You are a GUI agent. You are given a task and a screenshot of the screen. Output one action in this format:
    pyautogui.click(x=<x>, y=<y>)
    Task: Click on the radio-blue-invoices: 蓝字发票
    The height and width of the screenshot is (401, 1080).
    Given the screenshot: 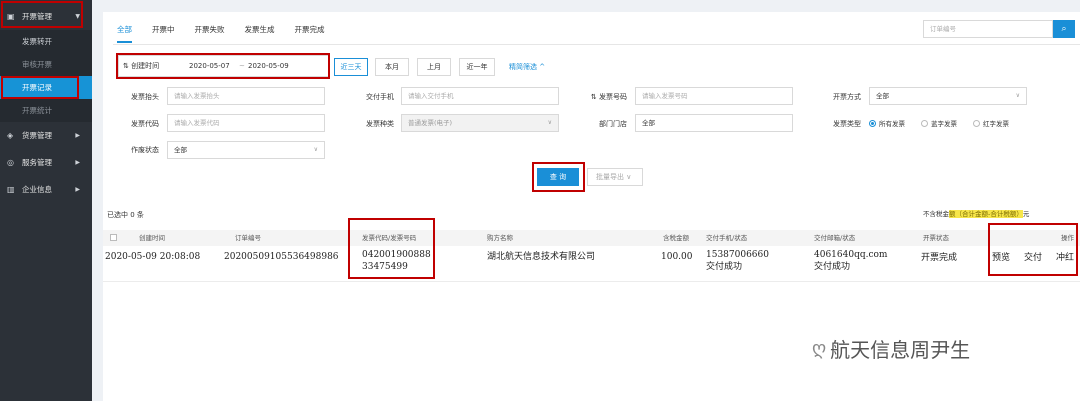 What is the action you would take?
    pyautogui.click(x=939, y=123)
    